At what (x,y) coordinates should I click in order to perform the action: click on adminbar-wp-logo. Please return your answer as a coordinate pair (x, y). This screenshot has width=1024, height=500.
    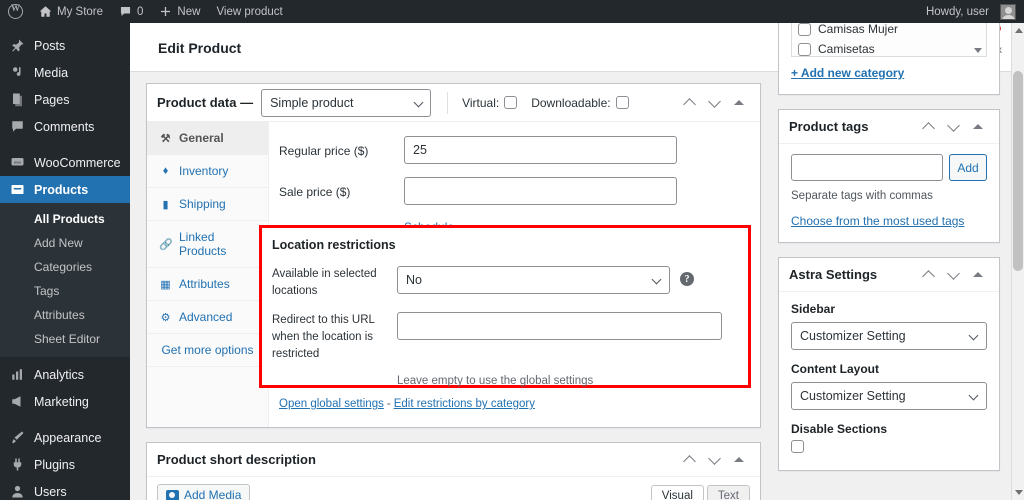
    Looking at the image, I should click on (15, 11).